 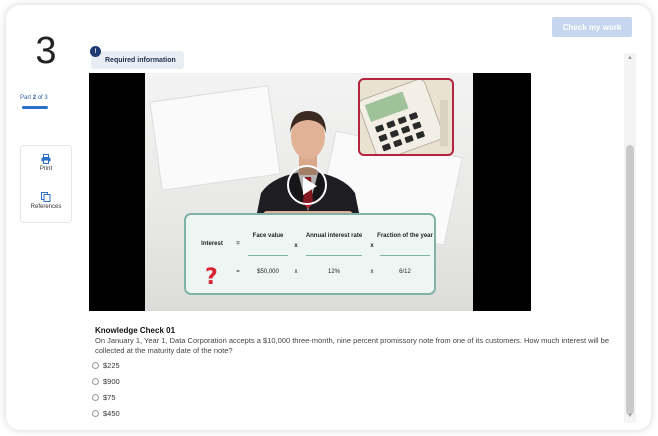 I want to click on formula-header-interest: Interest, so click(x=212, y=244).